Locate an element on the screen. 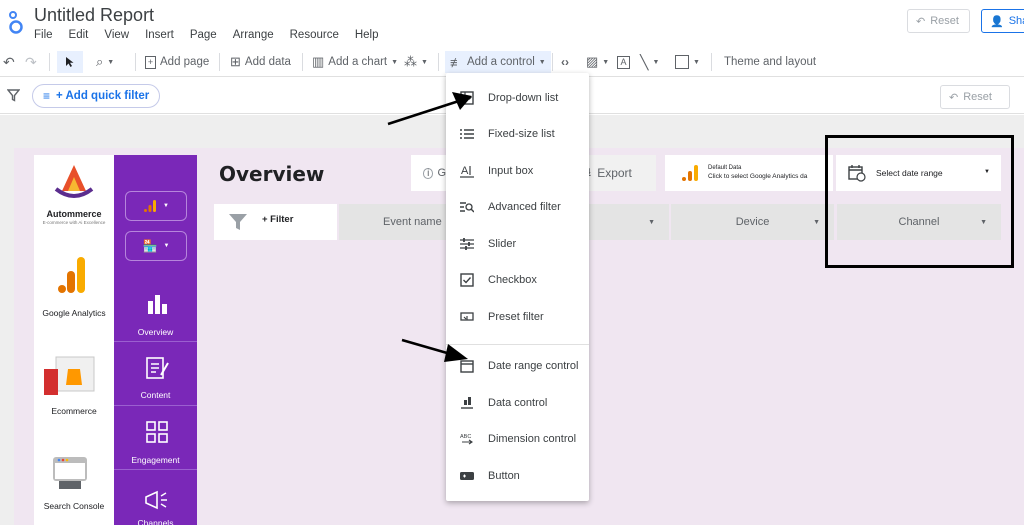 The width and height of the screenshot is (1024, 528). menu-insert: Insert is located at coordinates (159, 35).